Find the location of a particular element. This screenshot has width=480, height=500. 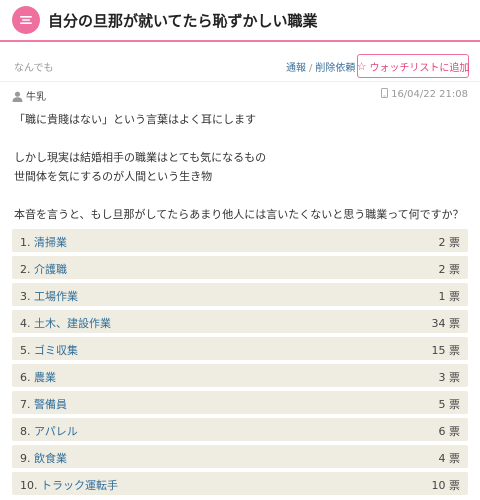

poll-option-votes: 4 票 is located at coordinates (450, 458).